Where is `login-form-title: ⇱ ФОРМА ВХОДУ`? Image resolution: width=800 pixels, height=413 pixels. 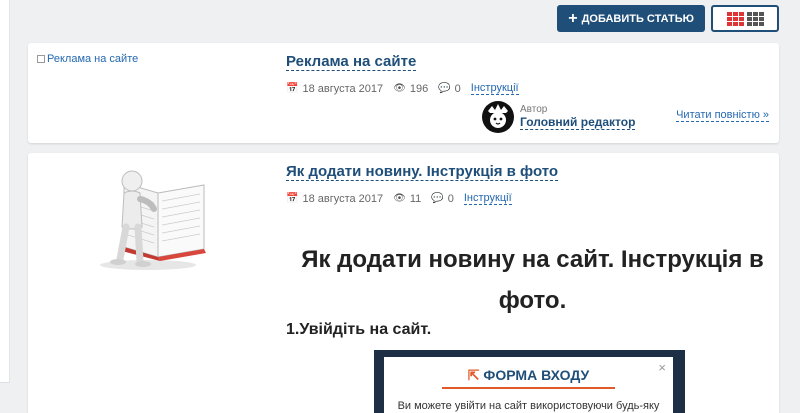 login-form-title: ⇱ ФОРМА ВХОДУ is located at coordinates (528, 375).